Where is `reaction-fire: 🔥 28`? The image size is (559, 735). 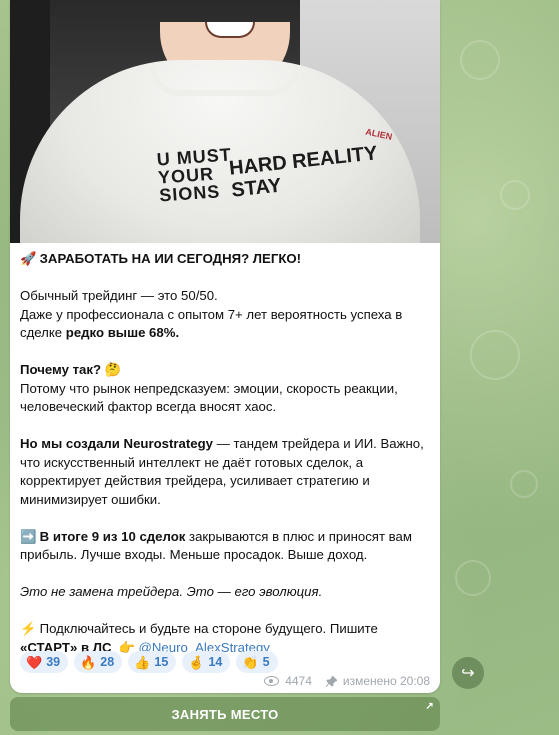
reaction-fire: 🔥 28 is located at coordinates (98, 662).